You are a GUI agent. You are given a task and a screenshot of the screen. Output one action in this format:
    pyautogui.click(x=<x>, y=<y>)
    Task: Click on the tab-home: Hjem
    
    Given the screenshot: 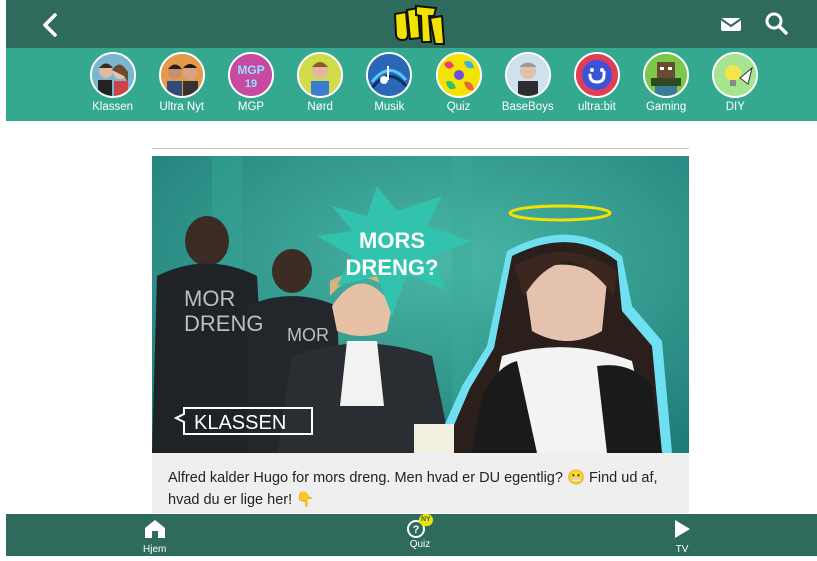 What is the action you would take?
    pyautogui.click(x=154, y=540)
    